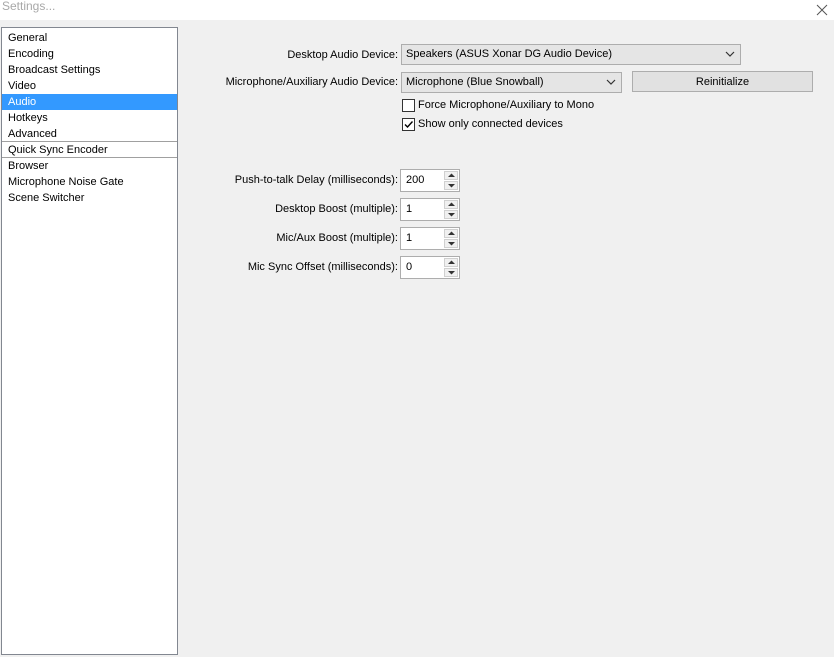  What do you see at coordinates (89, 54) in the screenshot?
I see `sidebar-item-encoding: Encoding` at bounding box center [89, 54].